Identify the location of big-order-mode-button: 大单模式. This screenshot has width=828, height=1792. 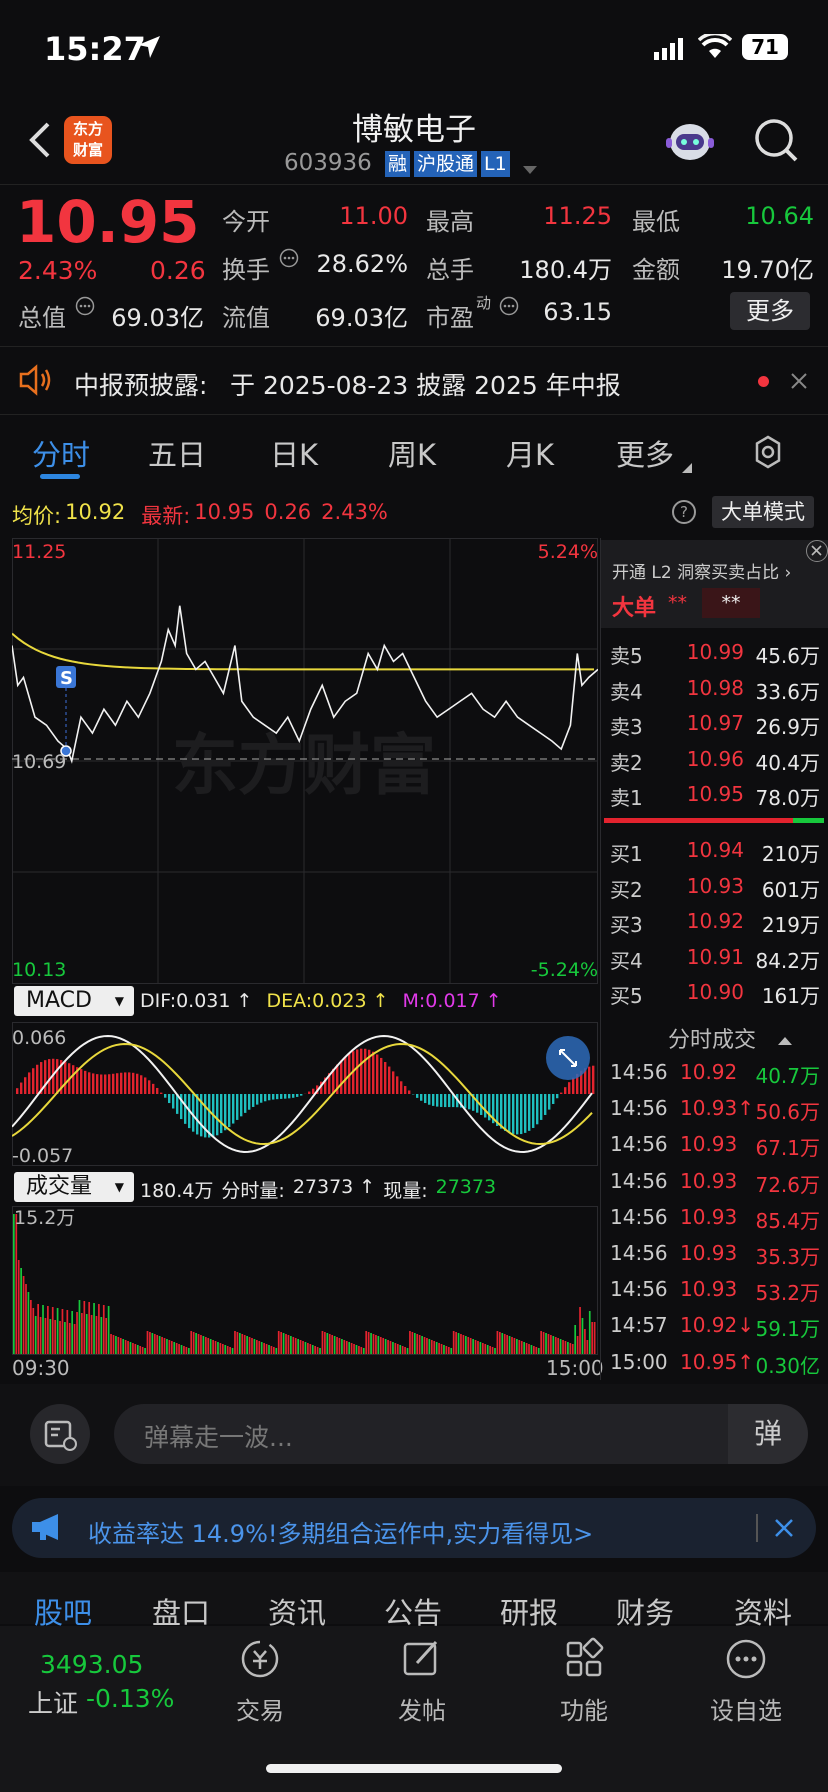
(763, 512).